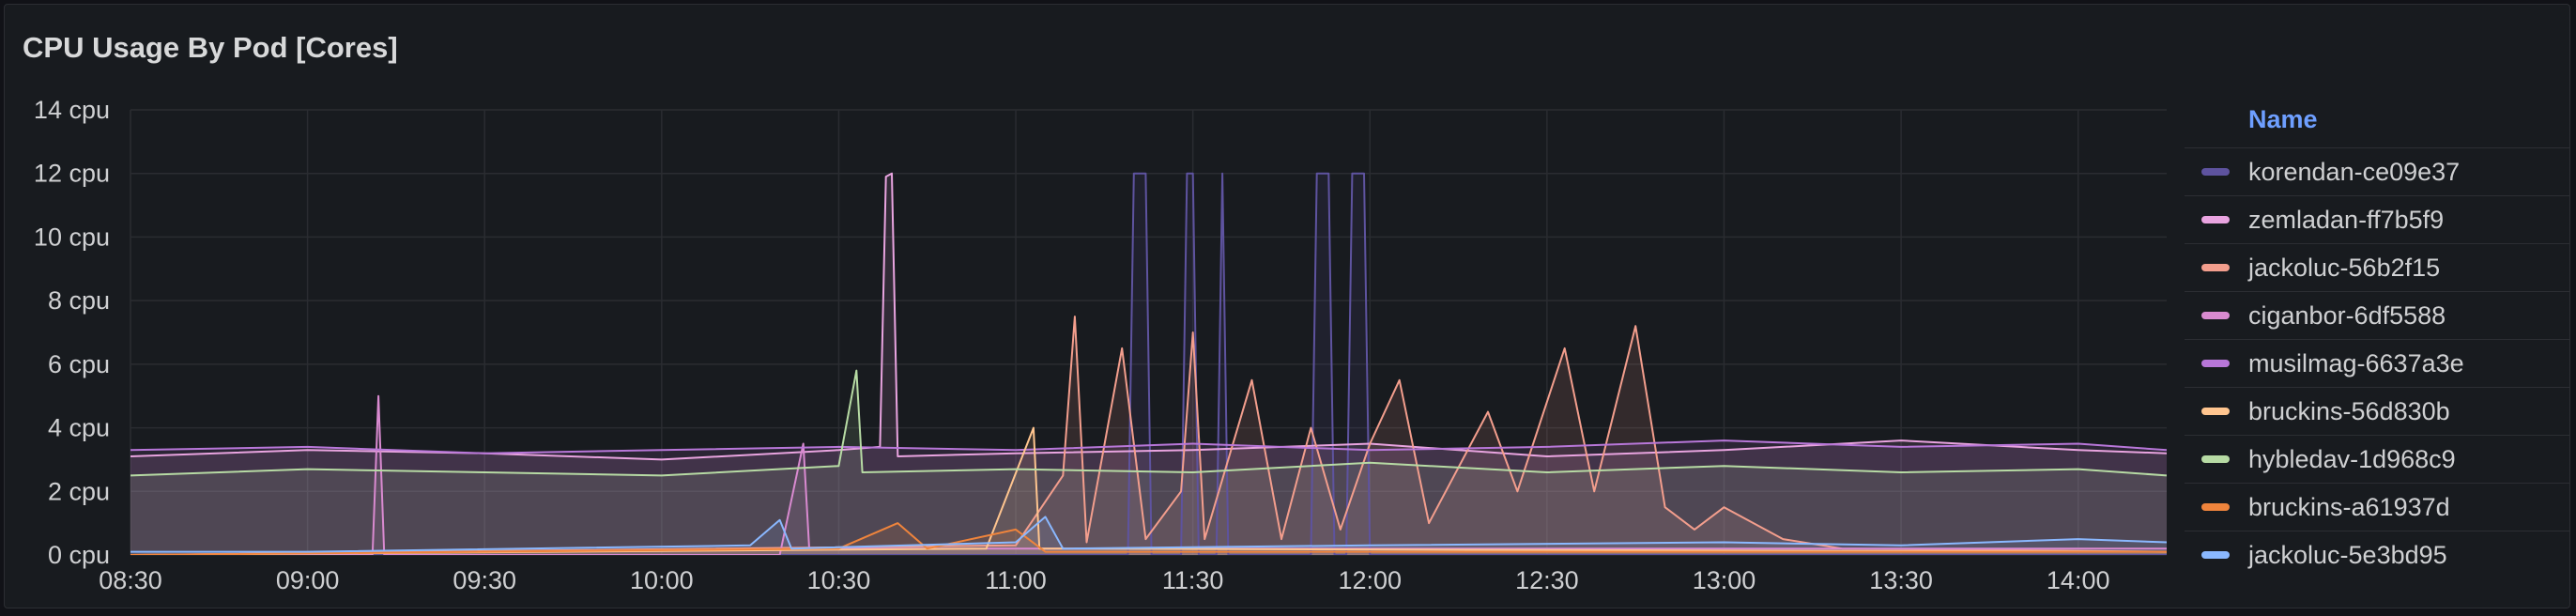 This screenshot has width=2576, height=616. What do you see at coordinates (2354, 171) in the screenshot?
I see `legend-label: korendan-ce09e37` at bounding box center [2354, 171].